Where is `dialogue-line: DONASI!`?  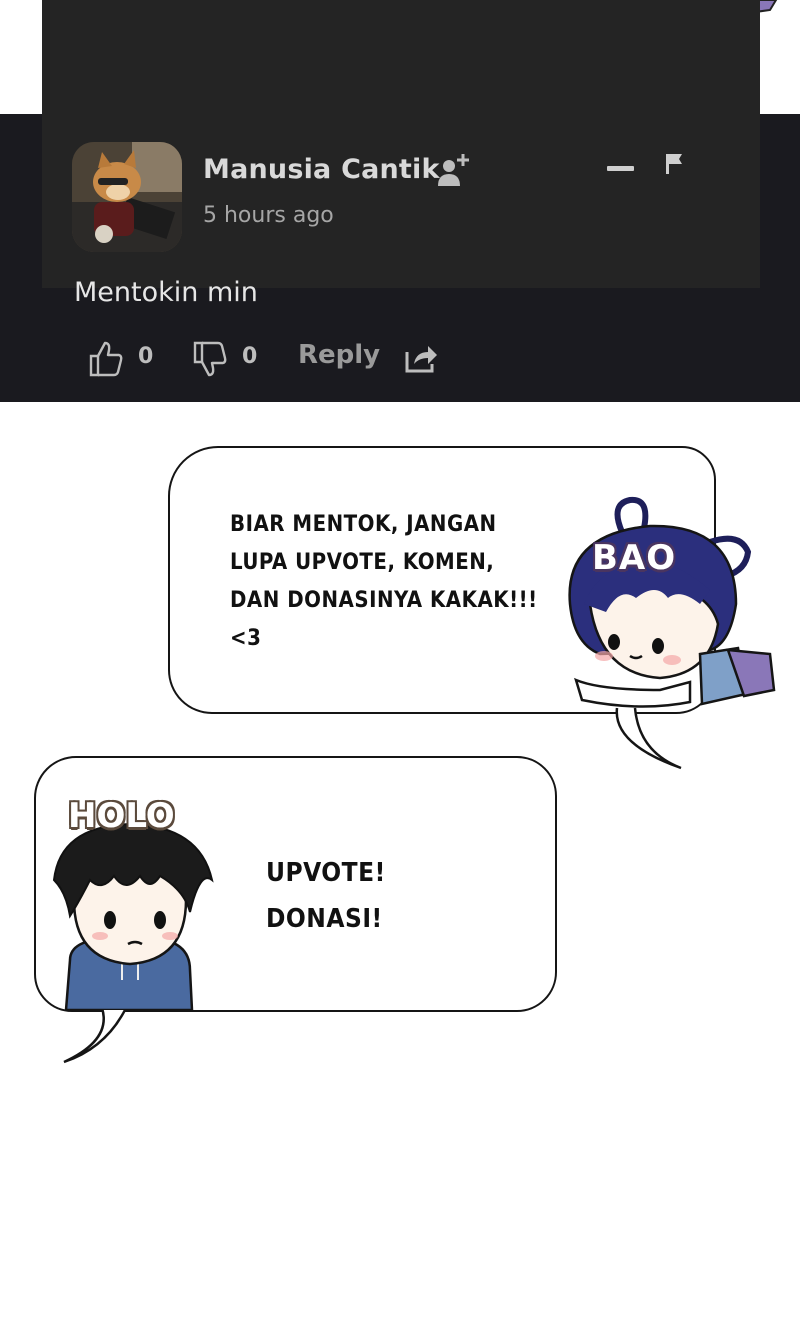 dialogue-line: DONASI! is located at coordinates (324, 919).